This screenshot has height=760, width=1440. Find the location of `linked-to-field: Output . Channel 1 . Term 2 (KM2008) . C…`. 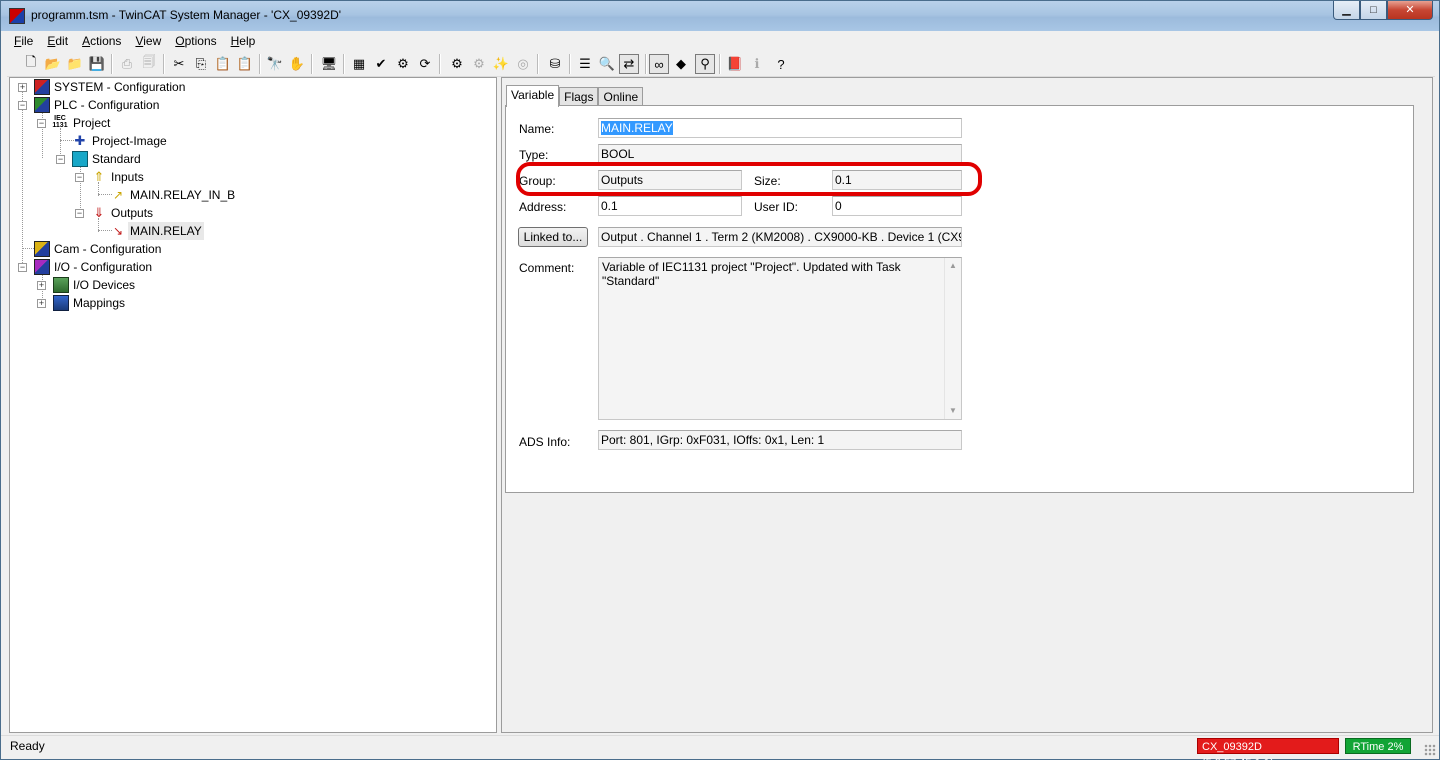

linked-to-field: Output . Channel 1 . Term 2 (KM2008) . C… is located at coordinates (780, 237).